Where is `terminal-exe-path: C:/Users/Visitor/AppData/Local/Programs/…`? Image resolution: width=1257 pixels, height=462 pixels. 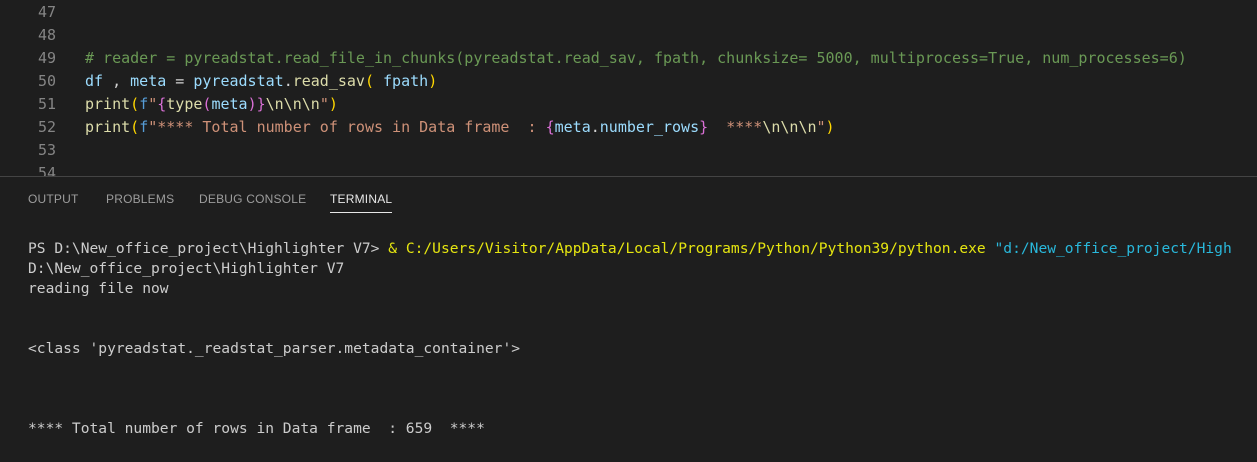
terminal-exe-path: C:/Users/Visitor/AppData/Local/Programs/… is located at coordinates (695, 248).